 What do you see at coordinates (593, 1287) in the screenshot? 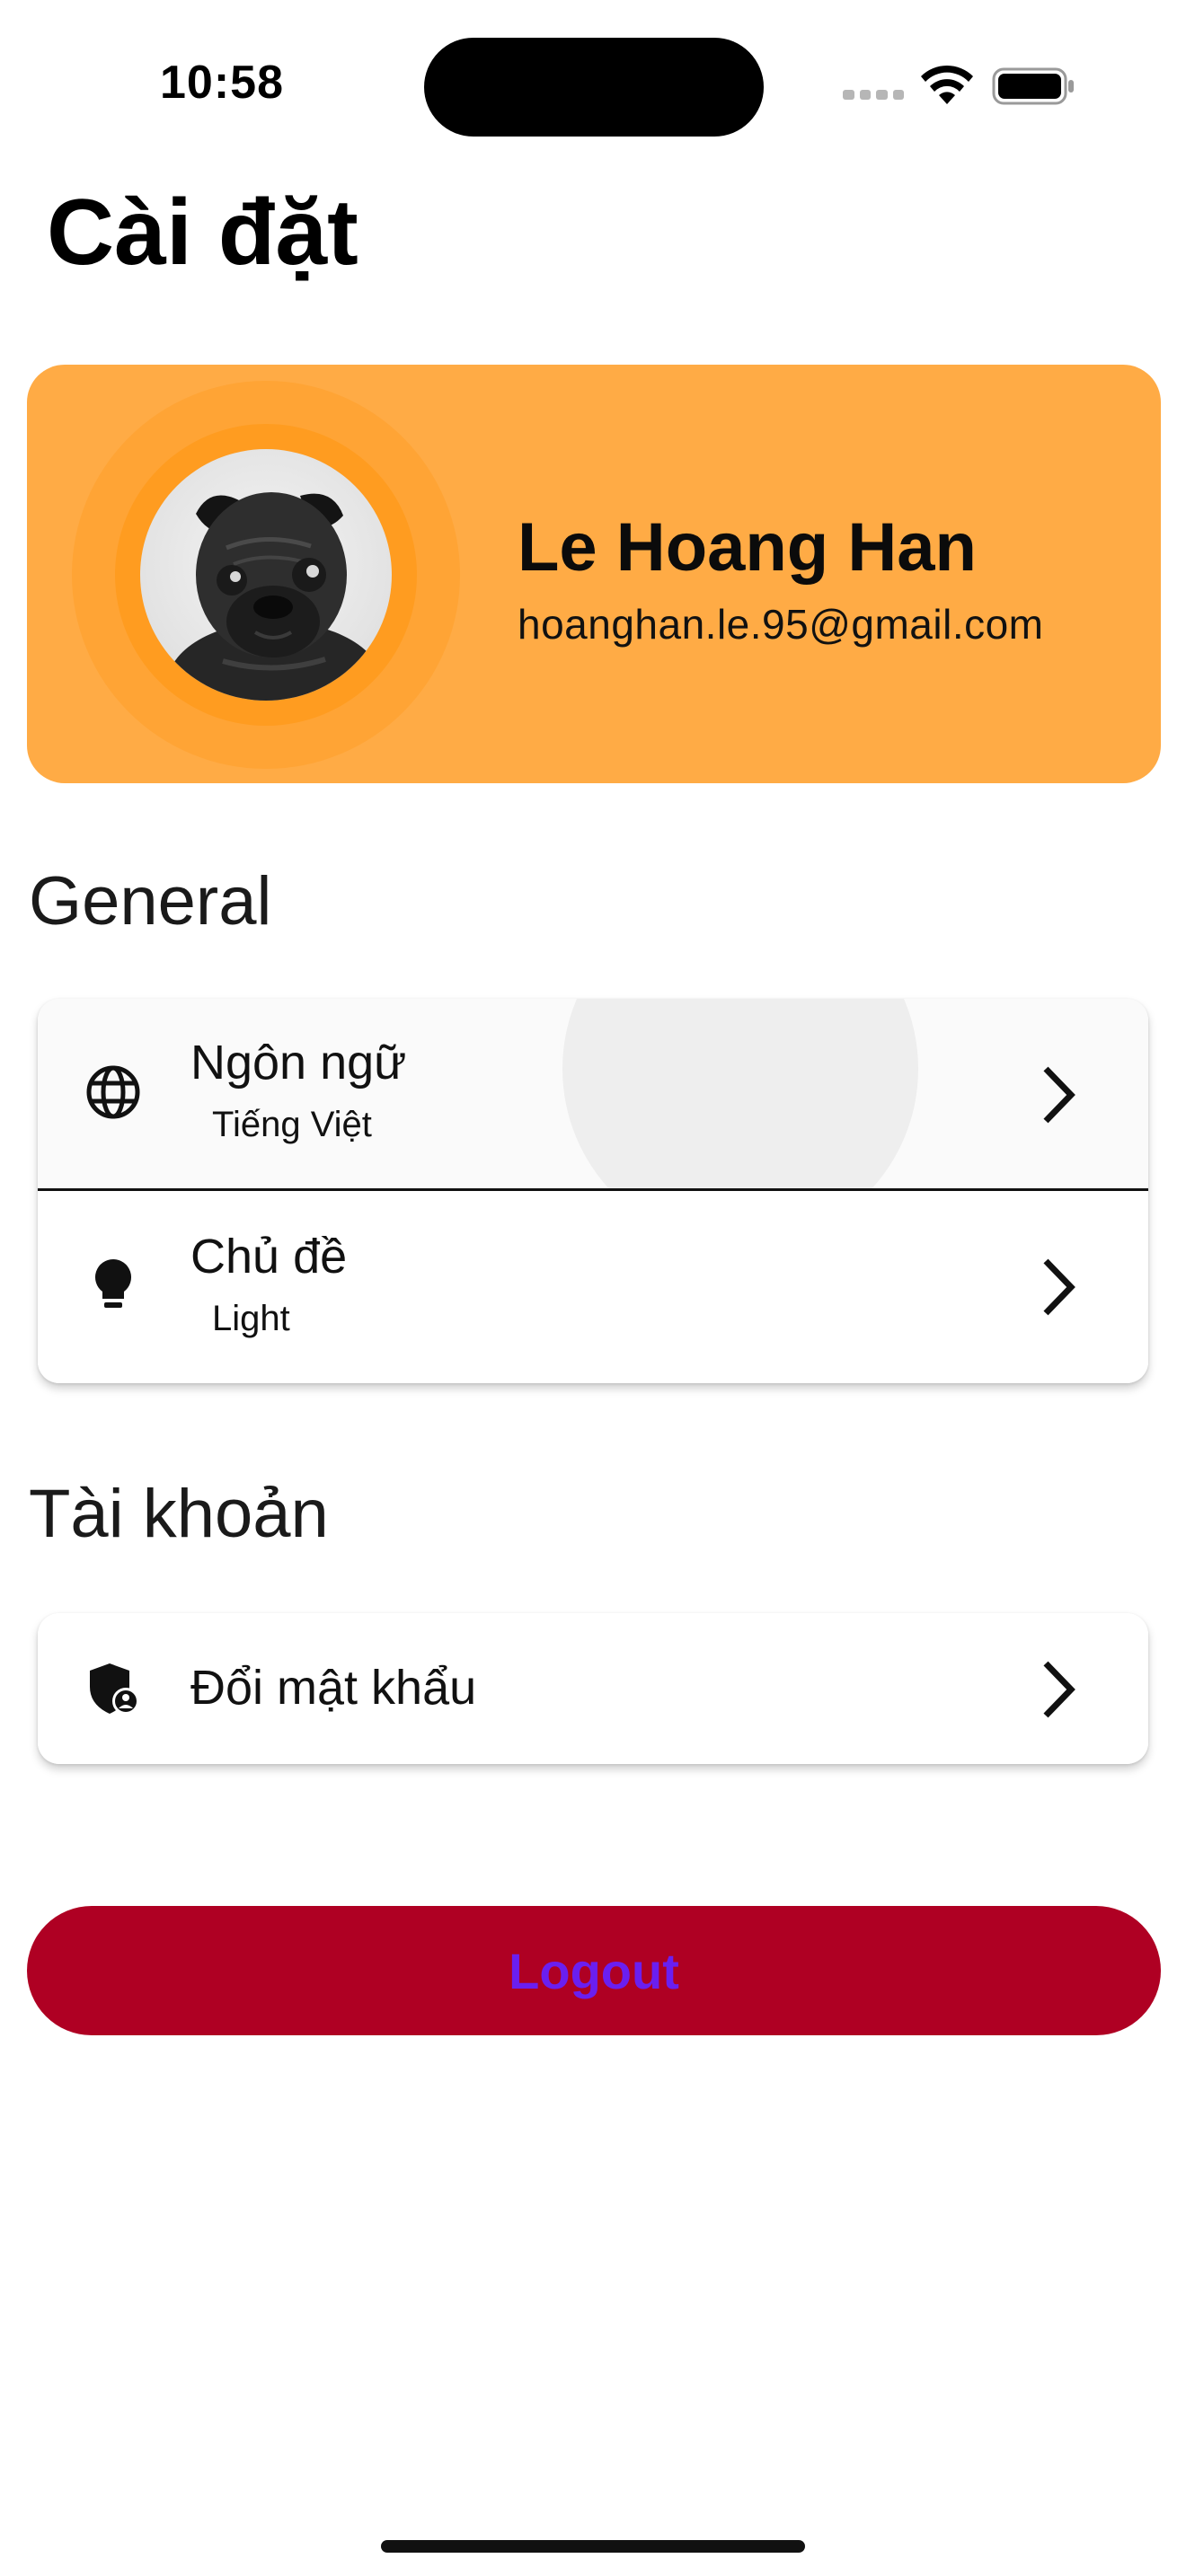
I see `settings-item-theme: Chủ đề Light` at bounding box center [593, 1287].